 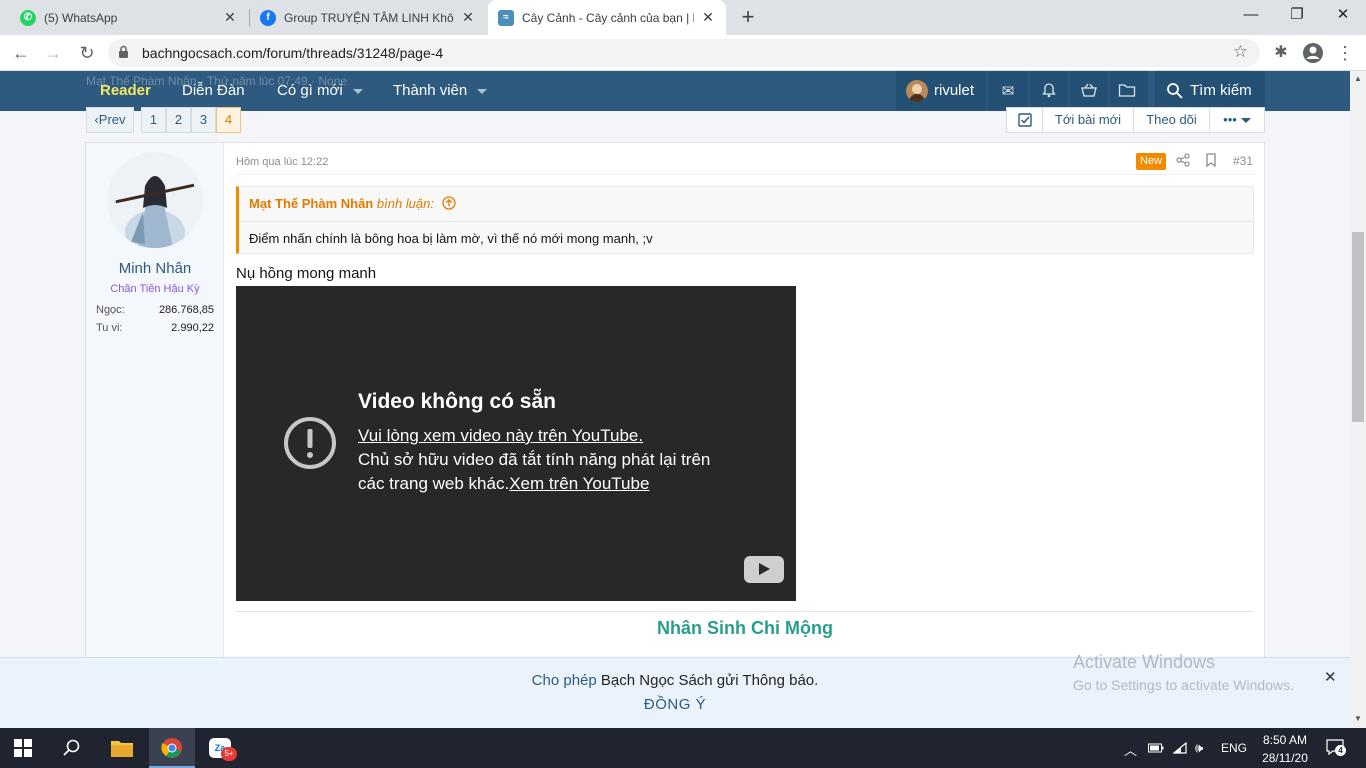 I want to click on zalo-badge: 5+, so click(x=229, y=754).